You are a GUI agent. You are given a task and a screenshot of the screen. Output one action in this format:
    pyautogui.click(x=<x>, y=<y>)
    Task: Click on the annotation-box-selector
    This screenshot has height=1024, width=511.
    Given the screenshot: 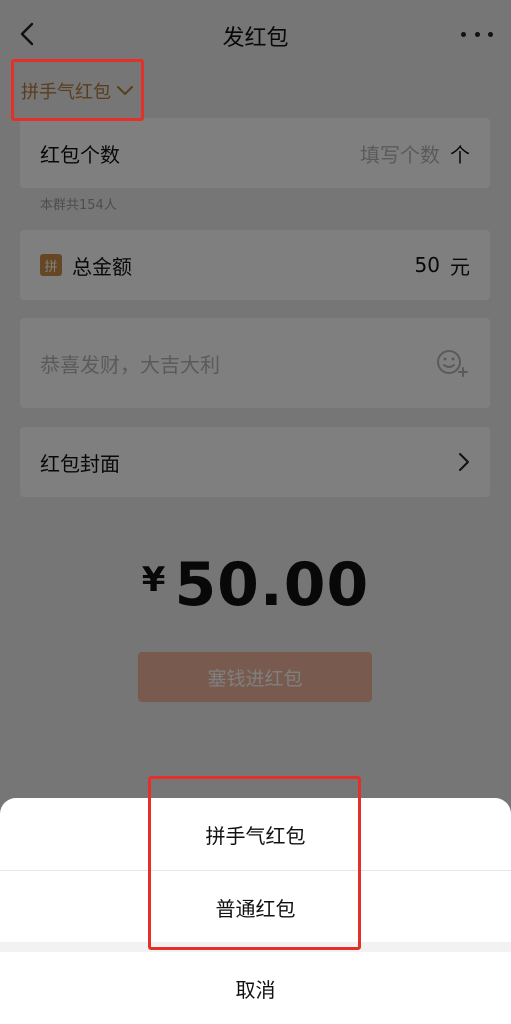 What is the action you would take?
    pyautogui.click(x=77, y=90)
    